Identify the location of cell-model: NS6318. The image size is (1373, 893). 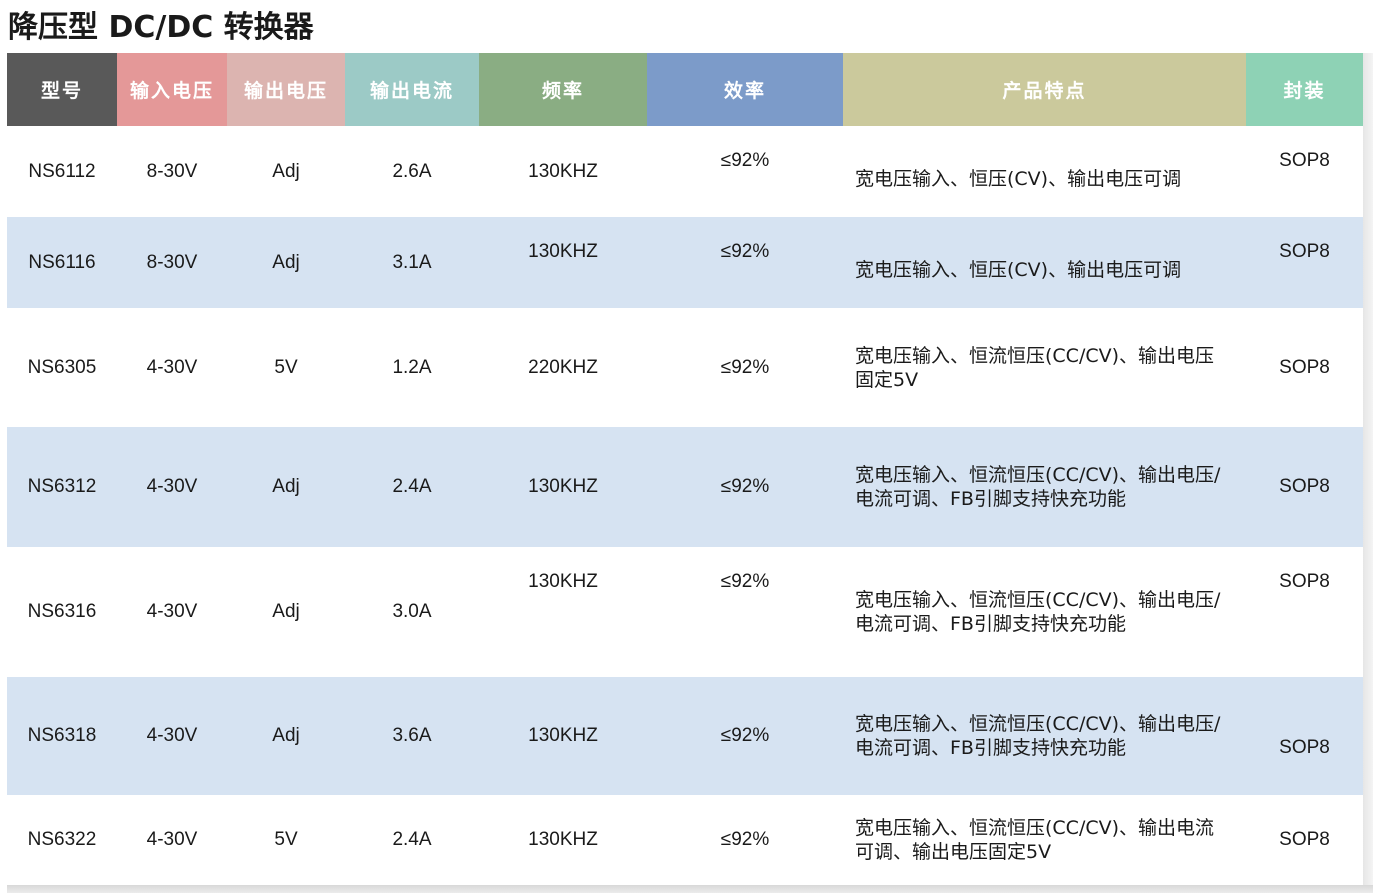
(62, 735).